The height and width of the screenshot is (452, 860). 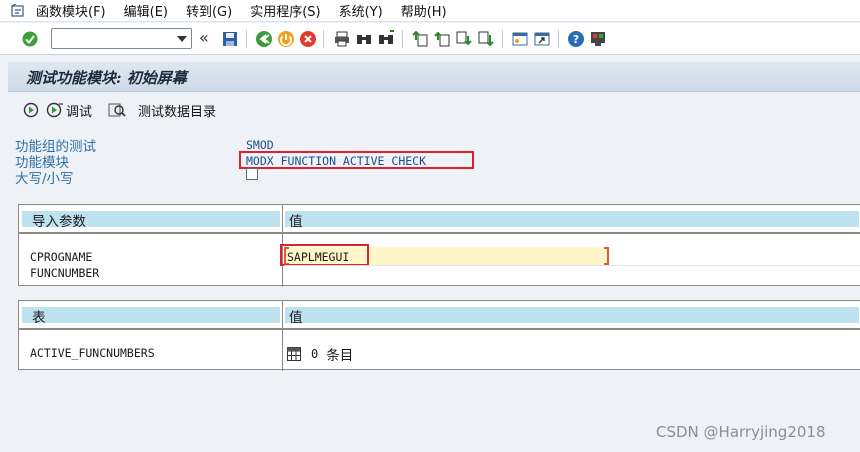 What do you see at coordinates (572, 315) in the screenshot?
I see `tables-value-header-cell` at bounding box center [572, 315].